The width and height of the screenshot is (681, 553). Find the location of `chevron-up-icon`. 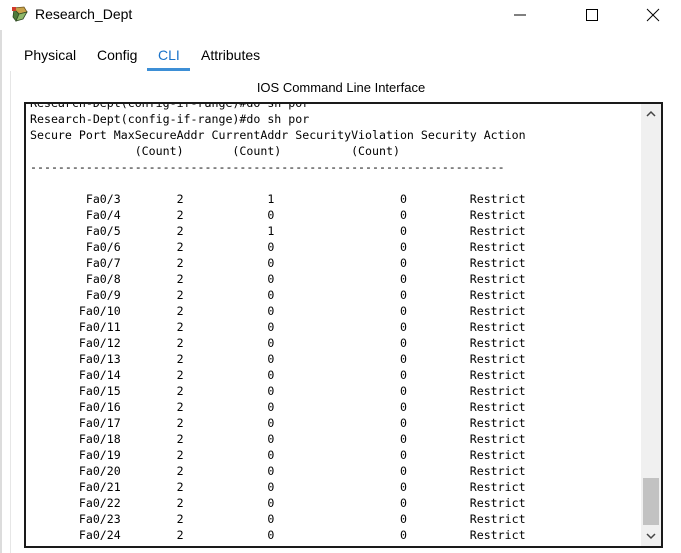

chevron-up-icon is located at coordinates (651, 113).